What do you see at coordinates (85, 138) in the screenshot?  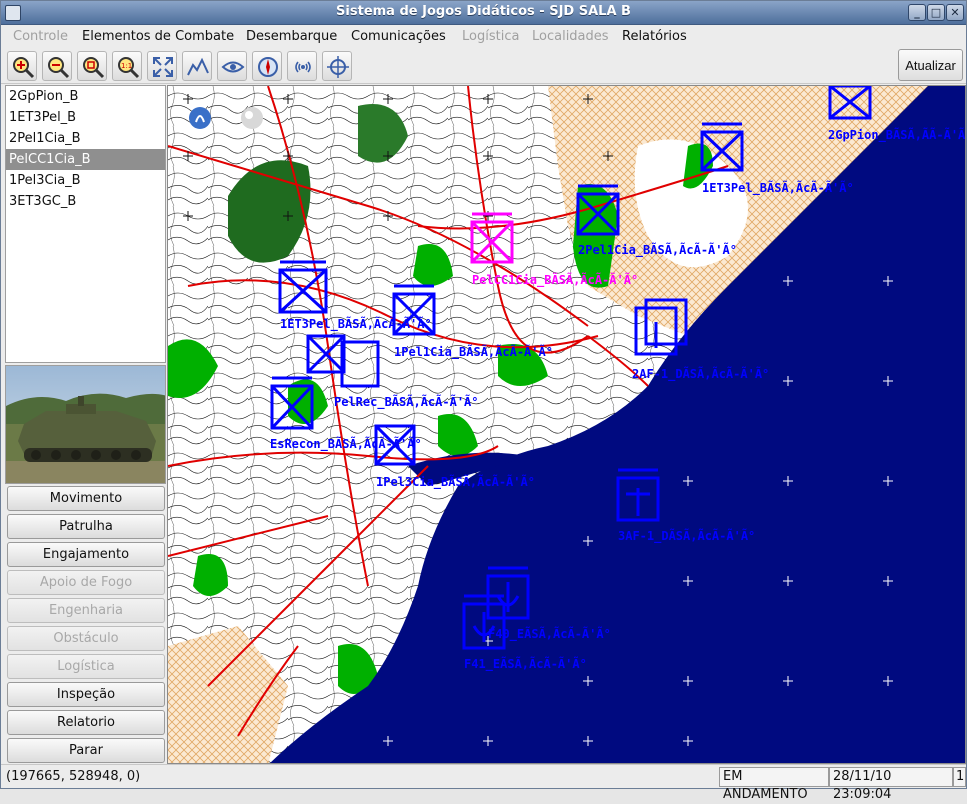 I see `unit-item-2pel1cia: 2Pel1Cia_B` at bounding box center [85, 138].